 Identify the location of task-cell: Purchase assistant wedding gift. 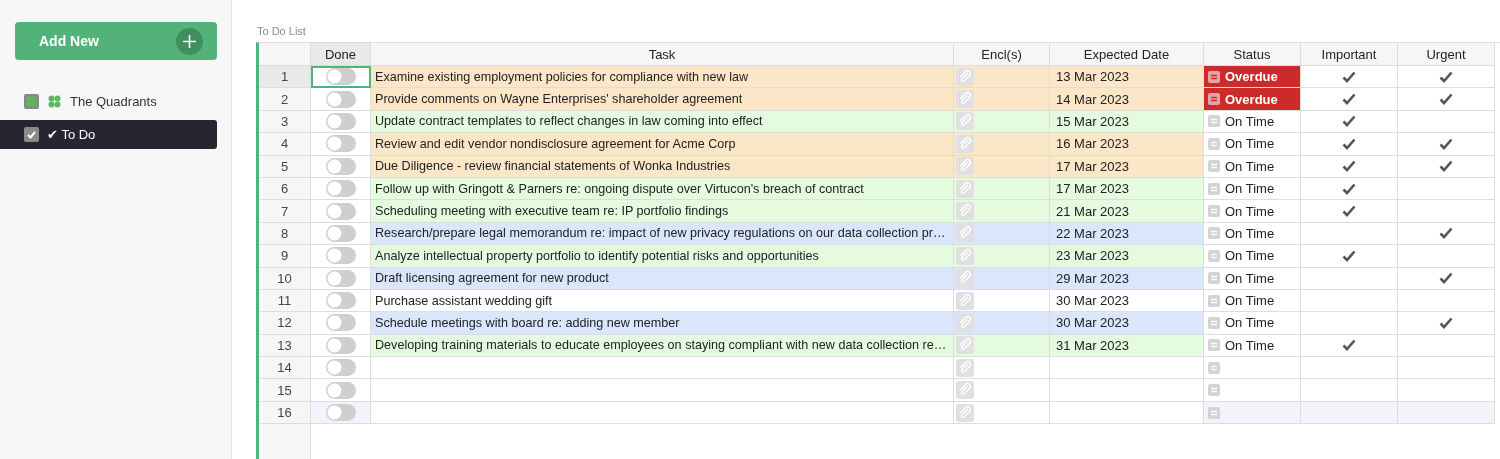
(662, 301).